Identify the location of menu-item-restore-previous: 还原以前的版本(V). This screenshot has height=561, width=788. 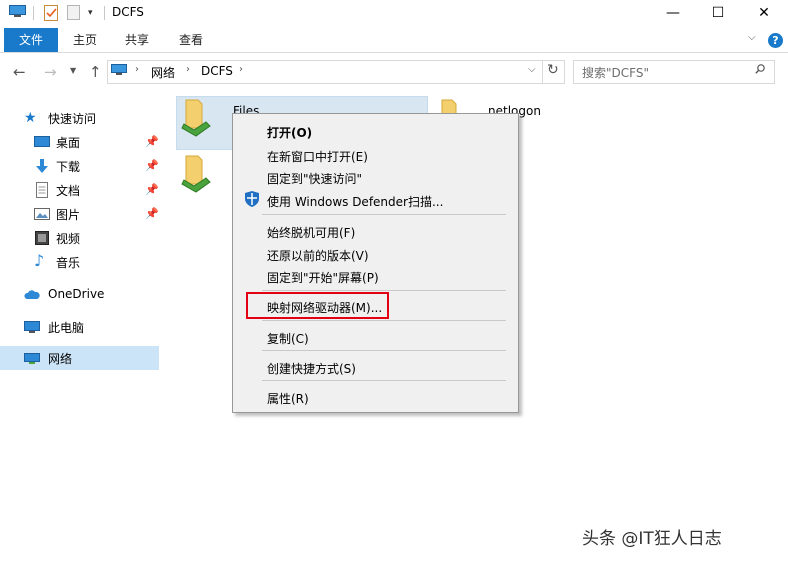
(318, 255).